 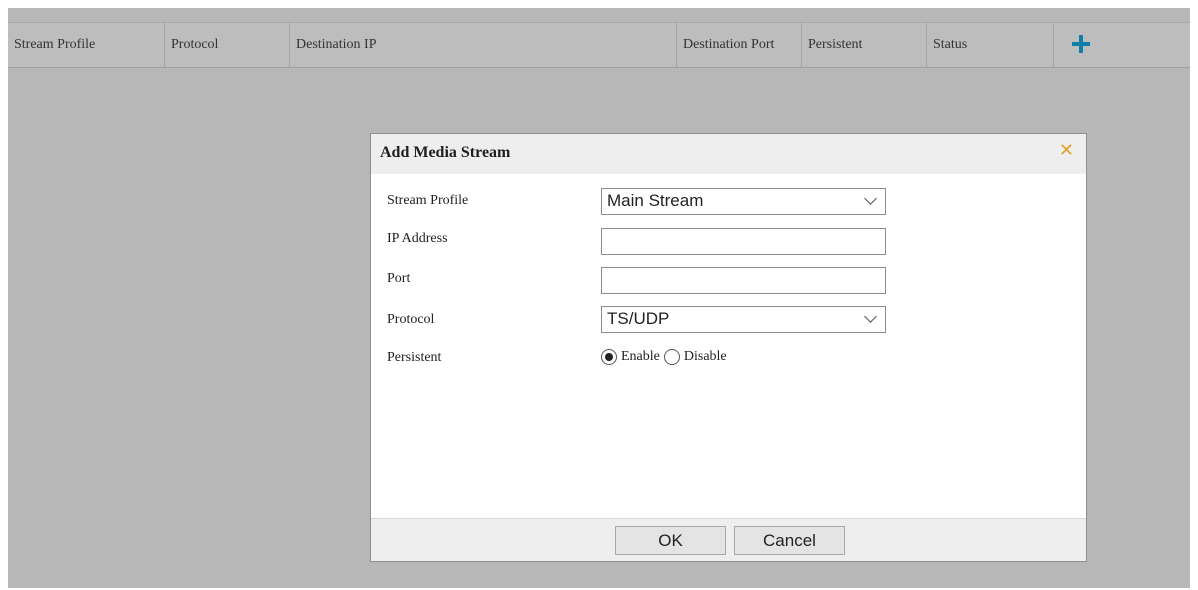 What do you see at coordinates (671, 357) in the screenshot?
I see `persistent-disable-radio` at bounding box center [671, 357].